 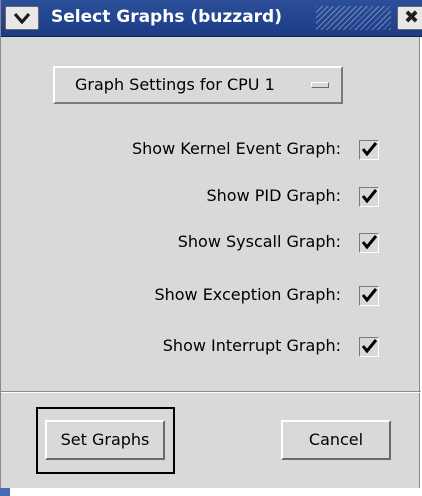 I want to click on checkbox-exception, so click(x=369, y=296).